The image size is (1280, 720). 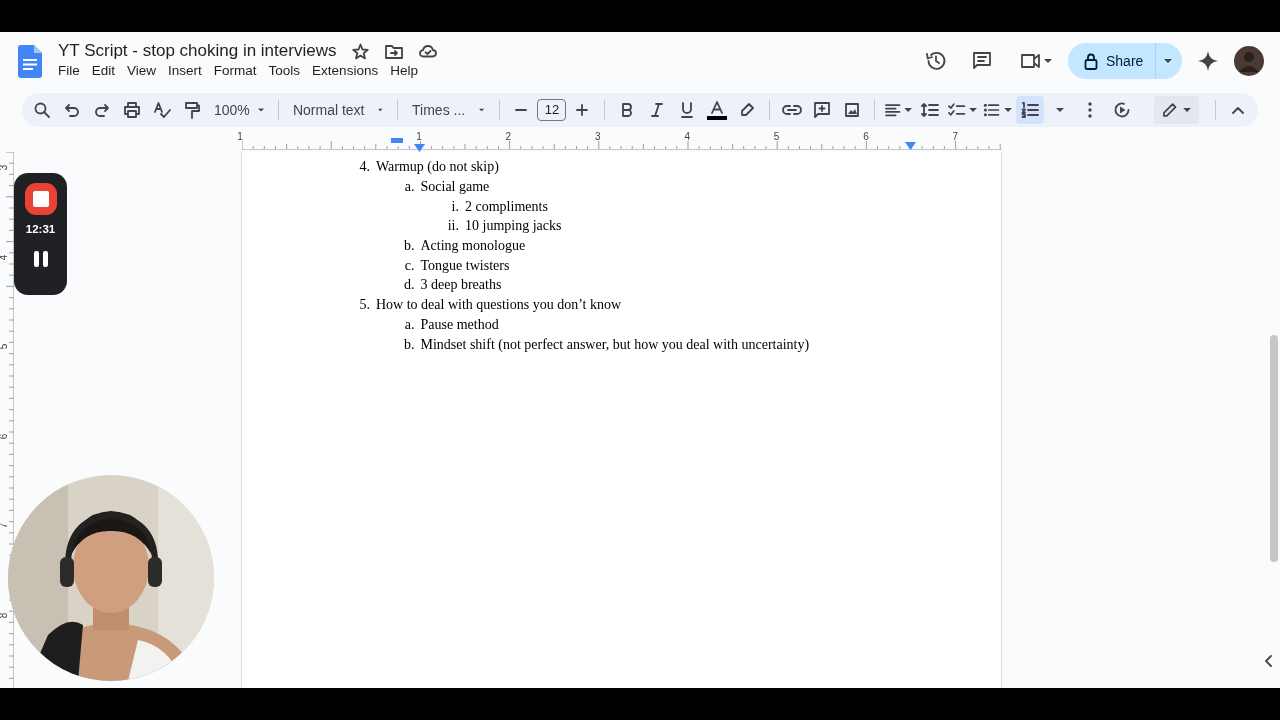 I want to click on folder-icon, so click(x=394, y=51).